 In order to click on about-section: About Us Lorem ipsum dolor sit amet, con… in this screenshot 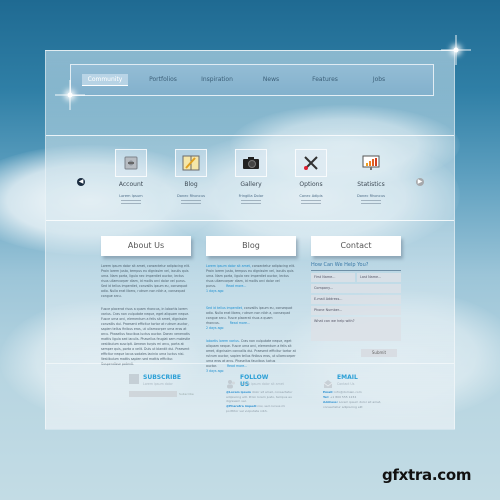, I will do `click(146, 301)`.